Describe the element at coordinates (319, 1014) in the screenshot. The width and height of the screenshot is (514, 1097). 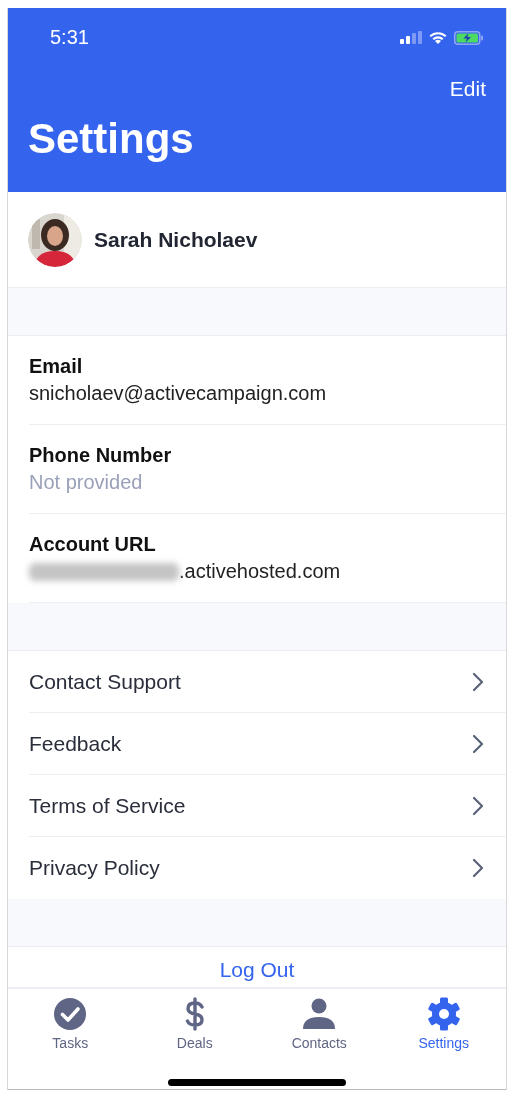
I see `person-icon` at that location.